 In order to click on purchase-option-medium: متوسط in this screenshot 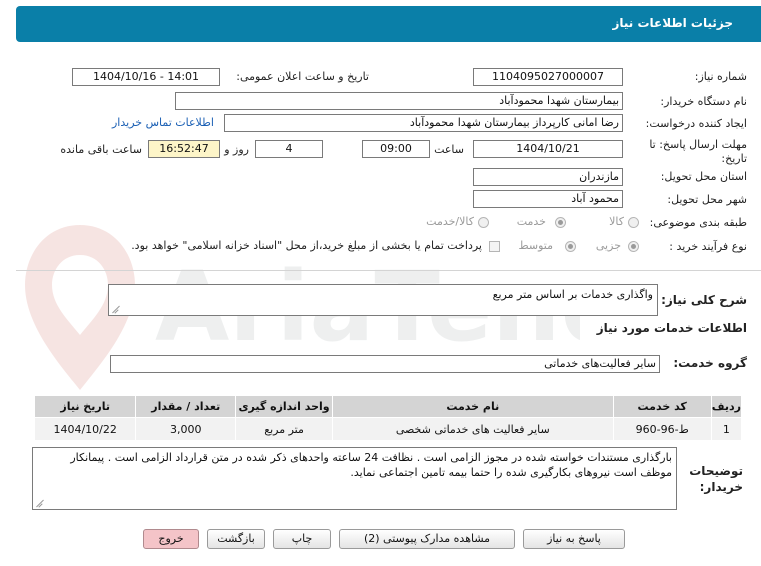, I will do `click(535, 245)`.